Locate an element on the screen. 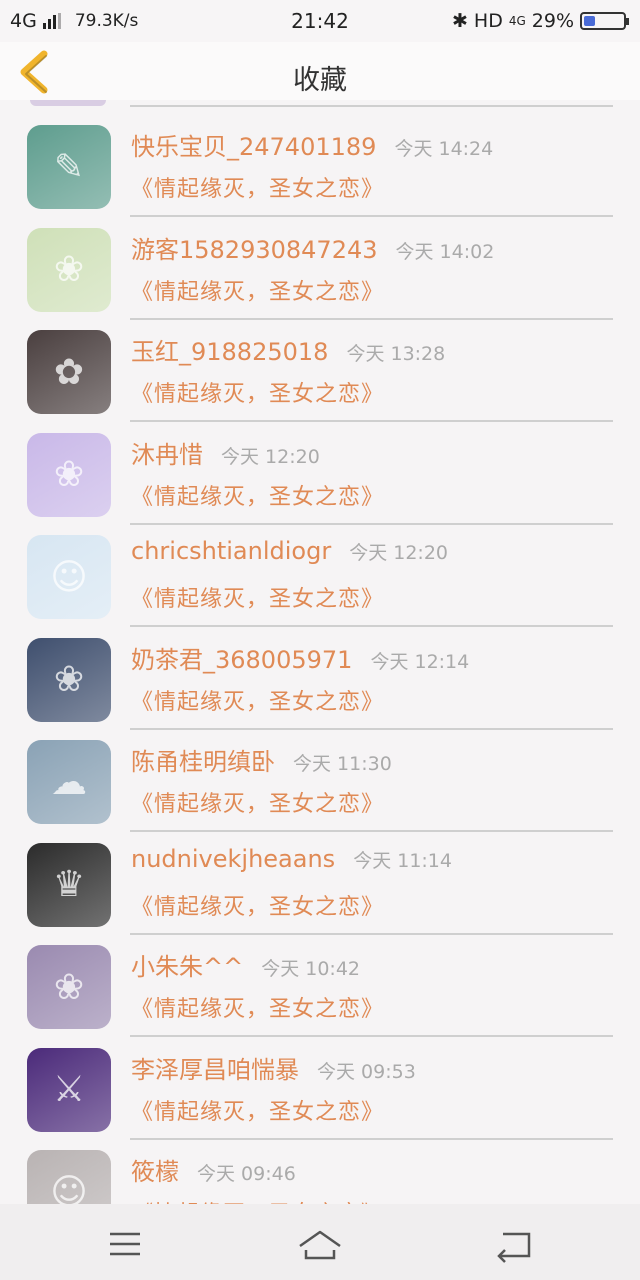  user-name-text: 游客1582930847243 is located at coordinates (254, 249).